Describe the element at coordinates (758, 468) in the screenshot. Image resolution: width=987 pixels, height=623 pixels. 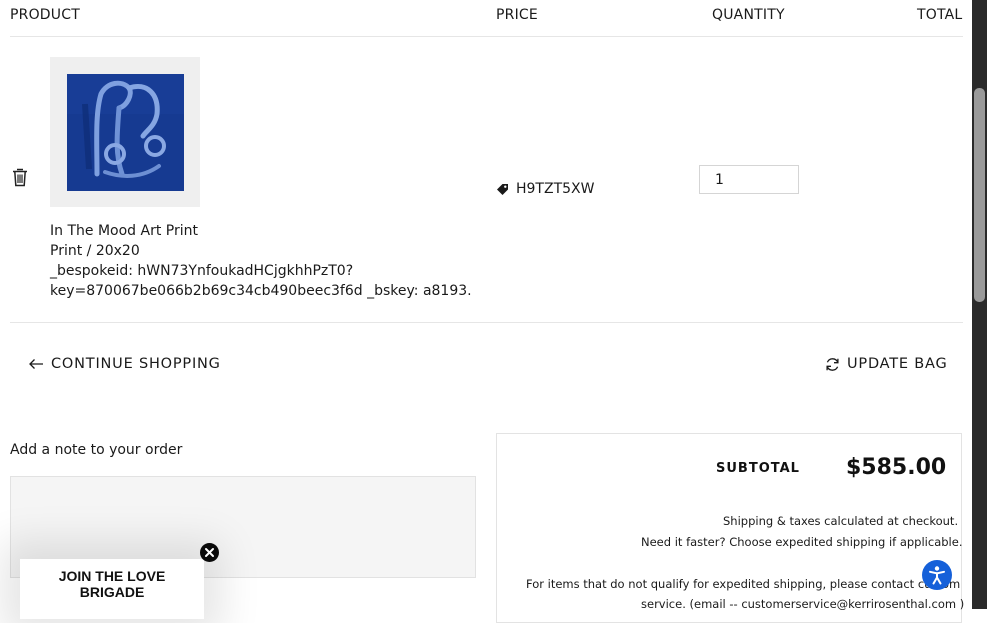
I see `subtotal-label: SUBTOTAL` at that location.